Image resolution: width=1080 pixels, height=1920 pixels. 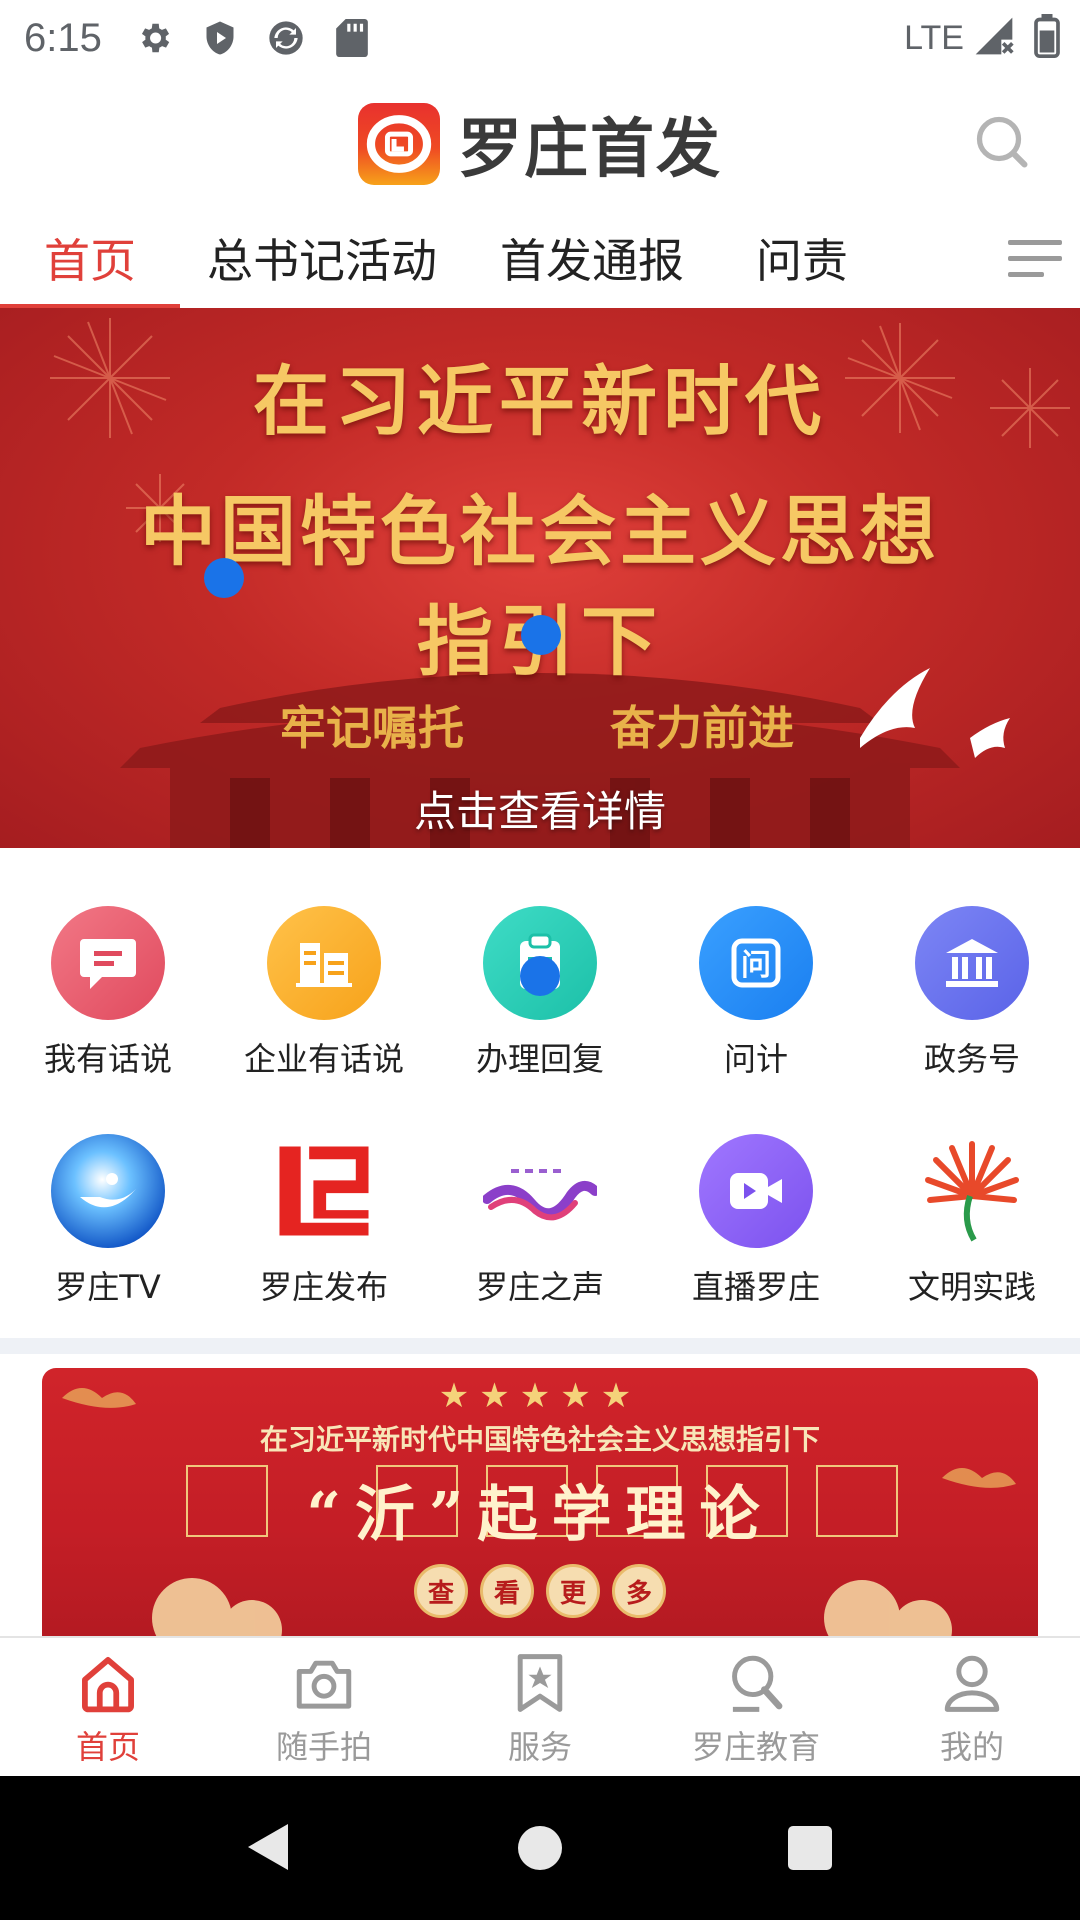 What do you see at coordinates (755, 1747) in the screenshot?
I see `nav-label: 罗庄教育` at bounding box center [755, 1747].